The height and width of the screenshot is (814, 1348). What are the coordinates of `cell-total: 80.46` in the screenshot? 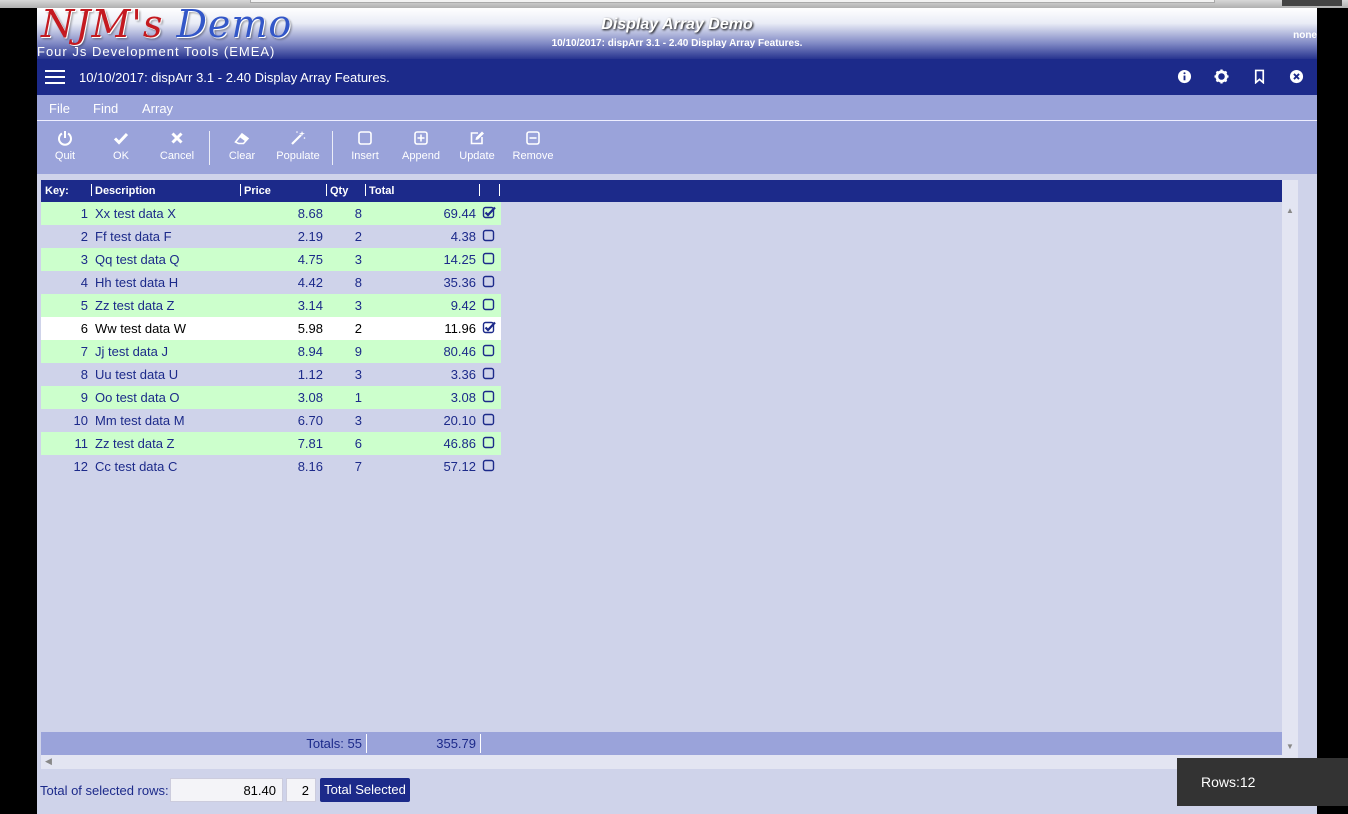 It's located at (459, 351).